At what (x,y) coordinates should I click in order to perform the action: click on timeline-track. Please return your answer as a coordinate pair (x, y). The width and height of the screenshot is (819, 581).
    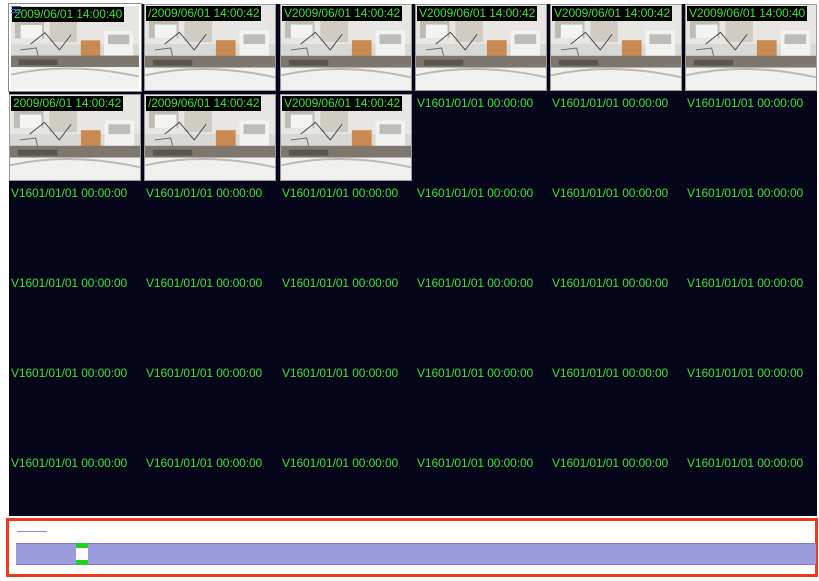
    Looking at the image, I should click on (416, 554).